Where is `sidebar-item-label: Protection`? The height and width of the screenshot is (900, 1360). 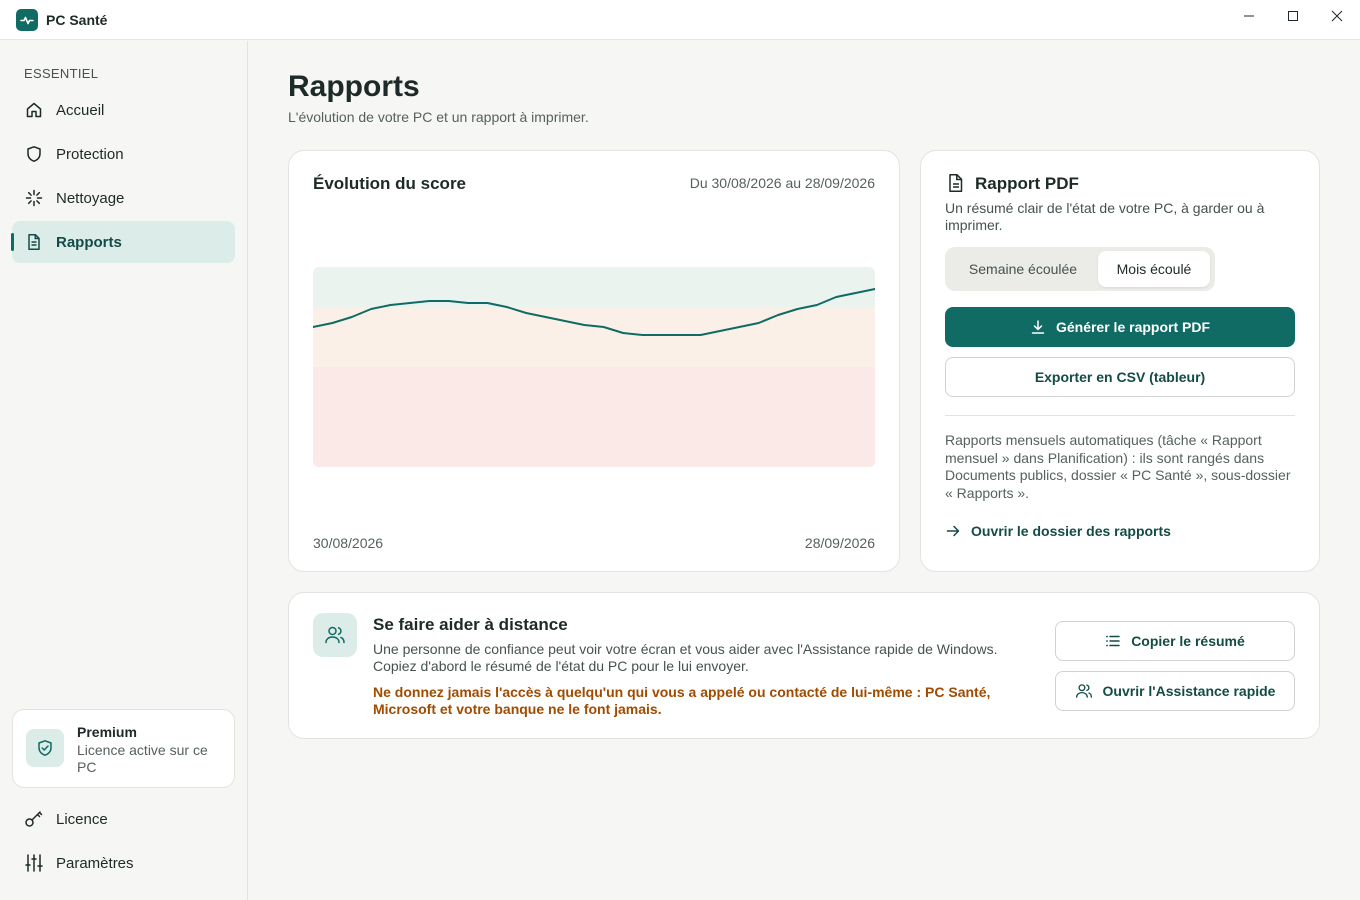
sidebar-item-label: Protection is located at coordinates (90, 154).